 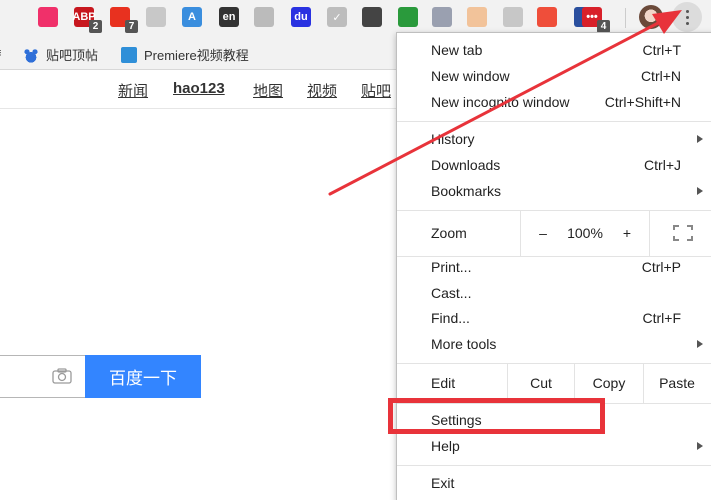 I want to click on copy-button: Copy, so click(x=609, y=383).